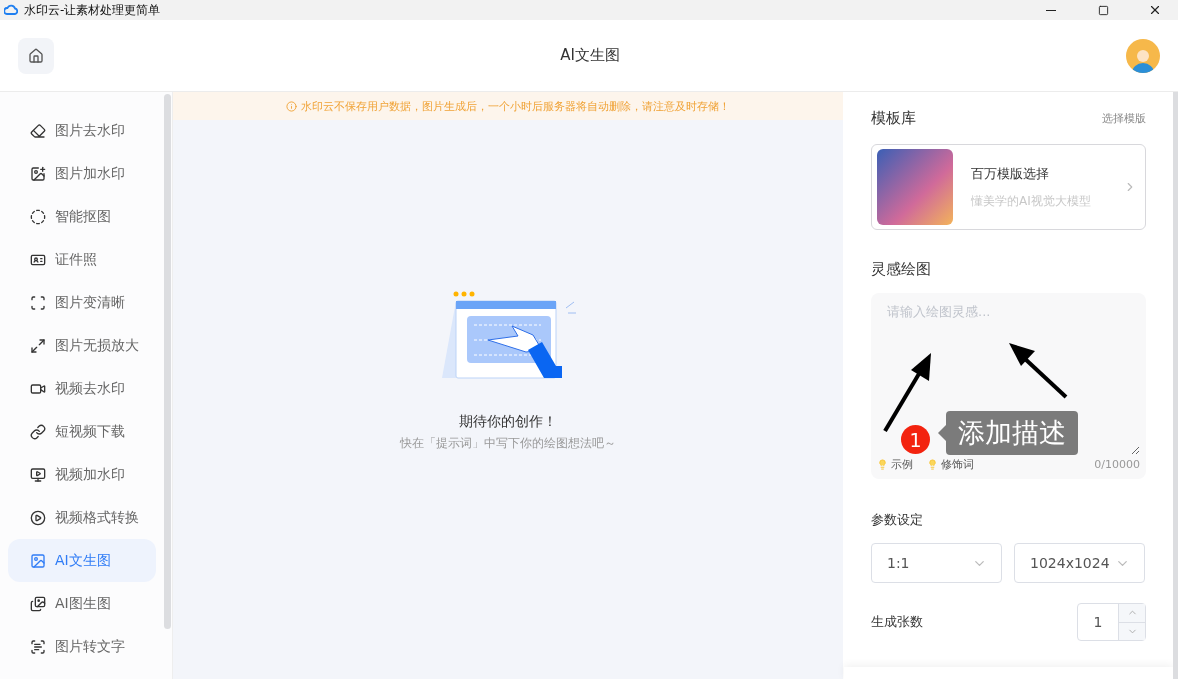  What do you see at coordinates (893, 118) in the screenshot?
I see `section-title: 模板库` at bounding box center [893, 118].